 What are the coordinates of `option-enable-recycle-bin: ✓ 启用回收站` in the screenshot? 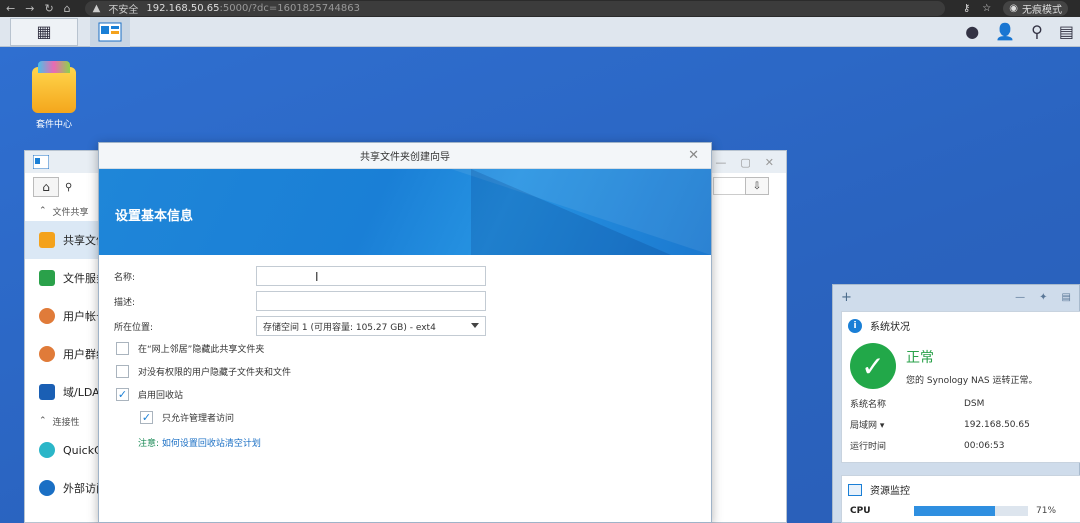 It's located at (149, 394).